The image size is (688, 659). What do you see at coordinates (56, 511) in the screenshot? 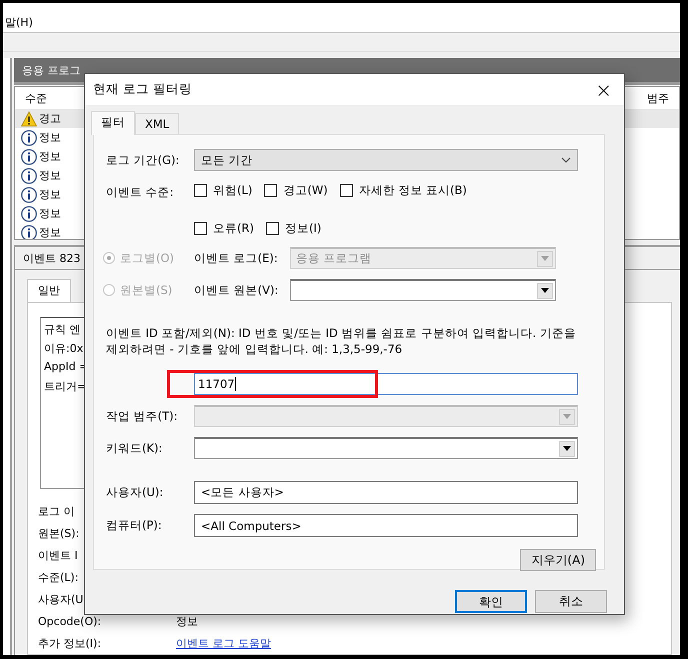
I see `property-label: 로그 이` at bounding box center [56, 511].